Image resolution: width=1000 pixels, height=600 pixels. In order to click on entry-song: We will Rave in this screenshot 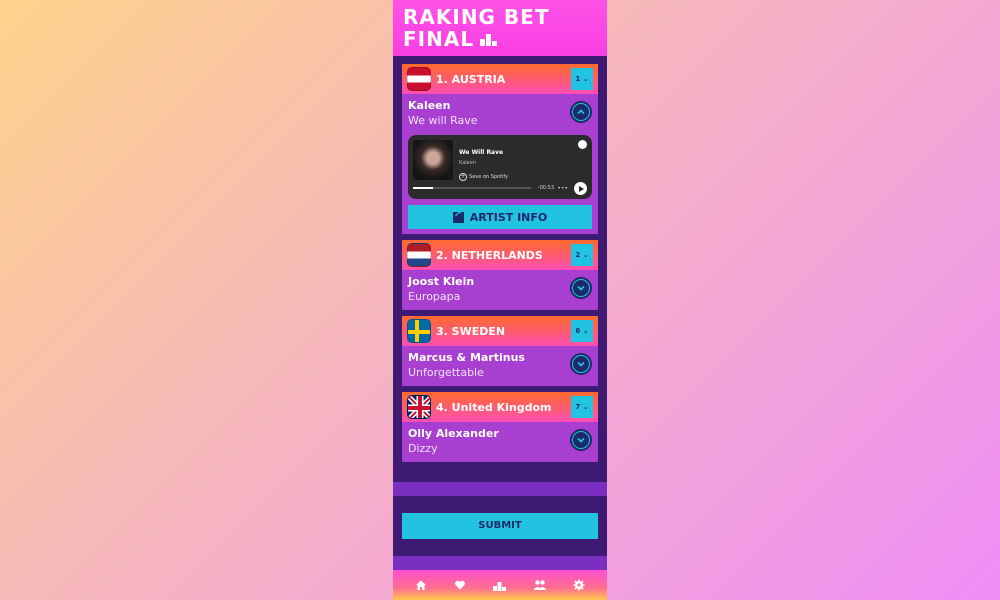, I will do `click(443, 120)`.